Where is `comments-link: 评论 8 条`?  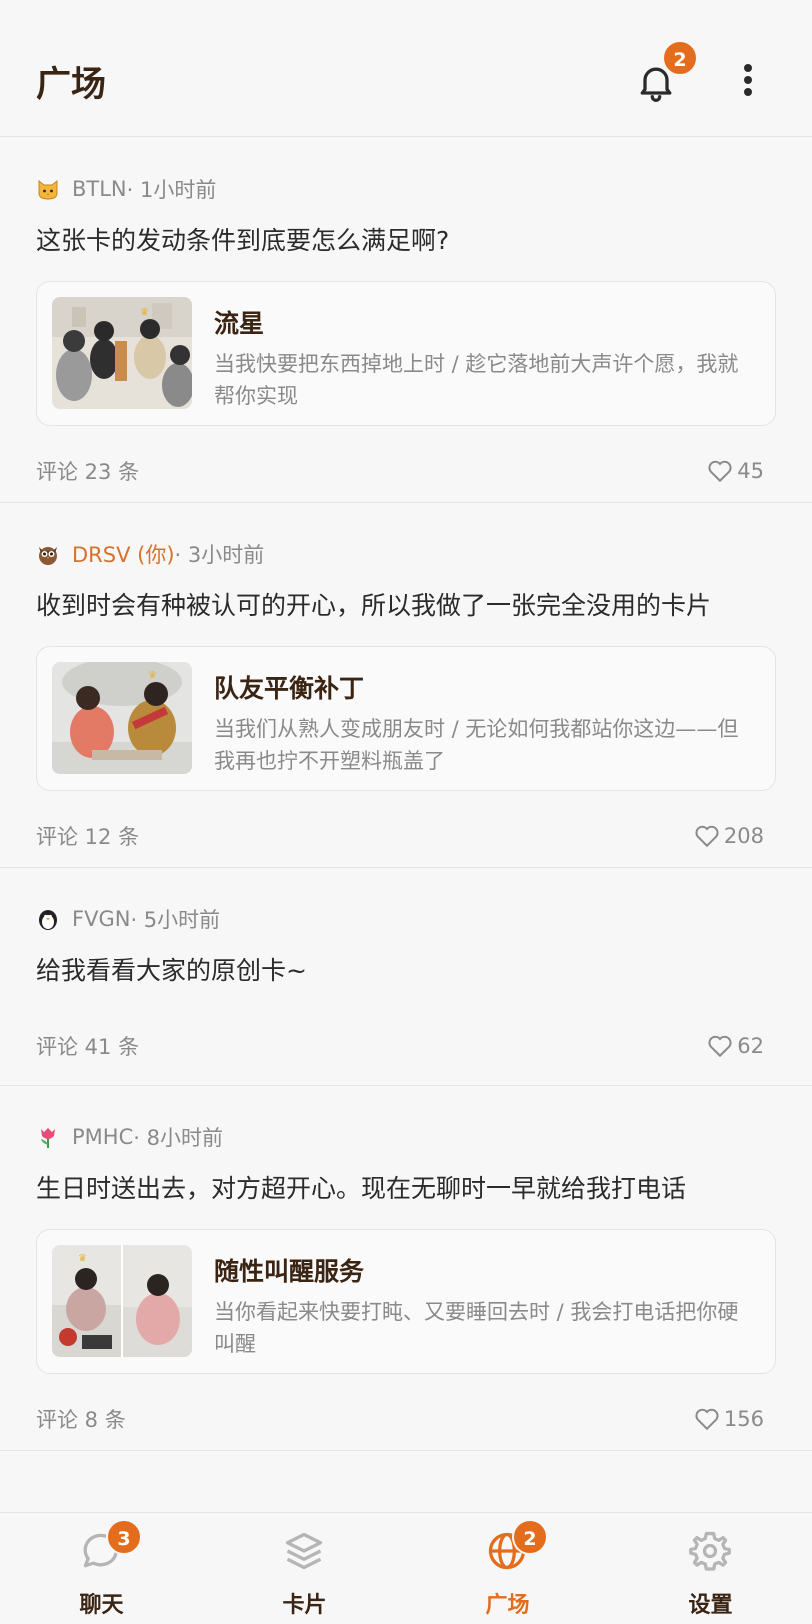
comments-link: 评论 8 条 is located at coordinates (81, 1419).